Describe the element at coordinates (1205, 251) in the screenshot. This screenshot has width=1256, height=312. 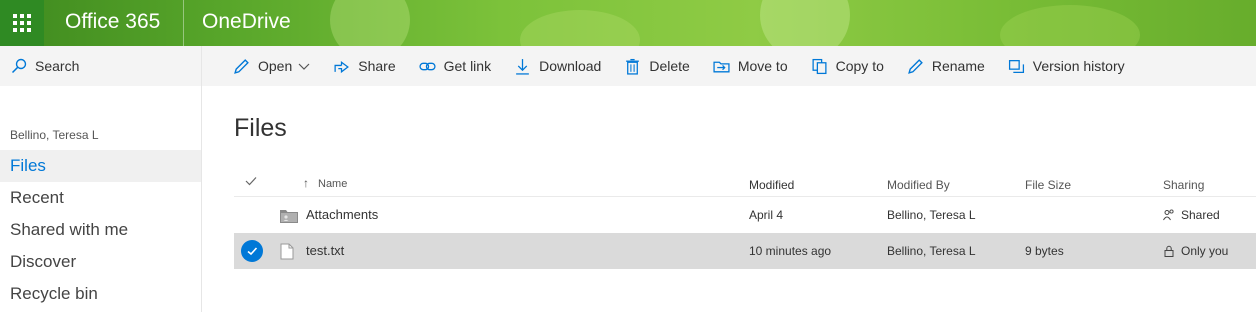
I see `sharing-label: Only you` at that location.